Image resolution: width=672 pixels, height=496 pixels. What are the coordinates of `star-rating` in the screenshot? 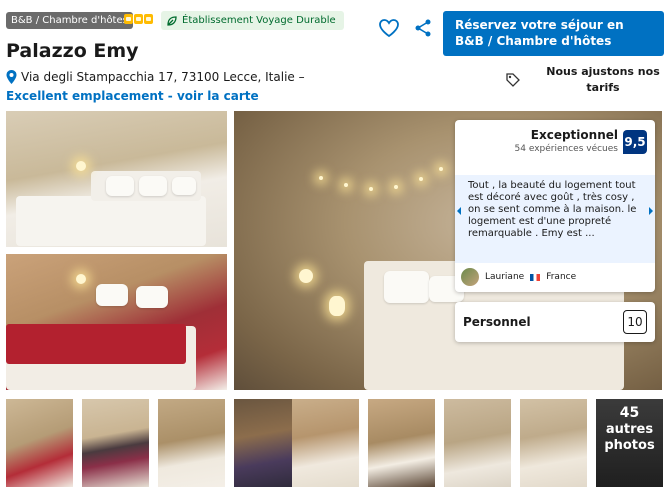 It's located at (138, 19).